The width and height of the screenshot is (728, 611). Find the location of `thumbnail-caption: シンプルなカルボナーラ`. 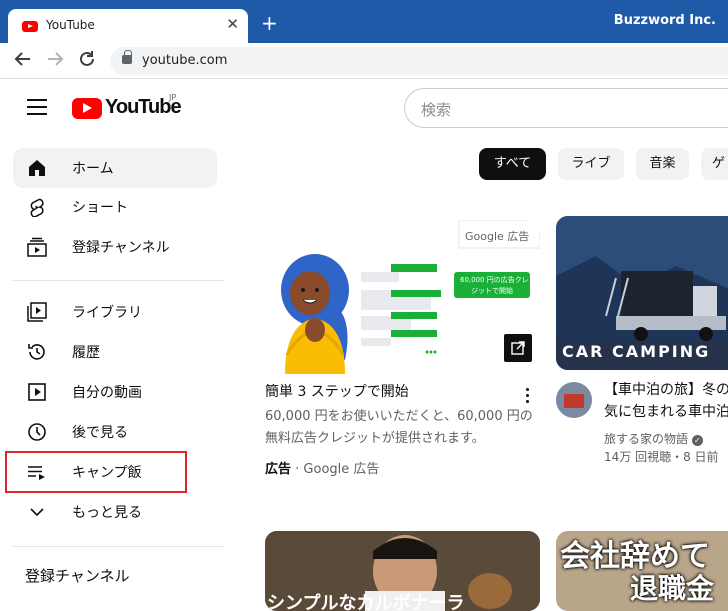

thumbnail-caption: シンプルなカルボナーラ is located at coordinates (366, 602).